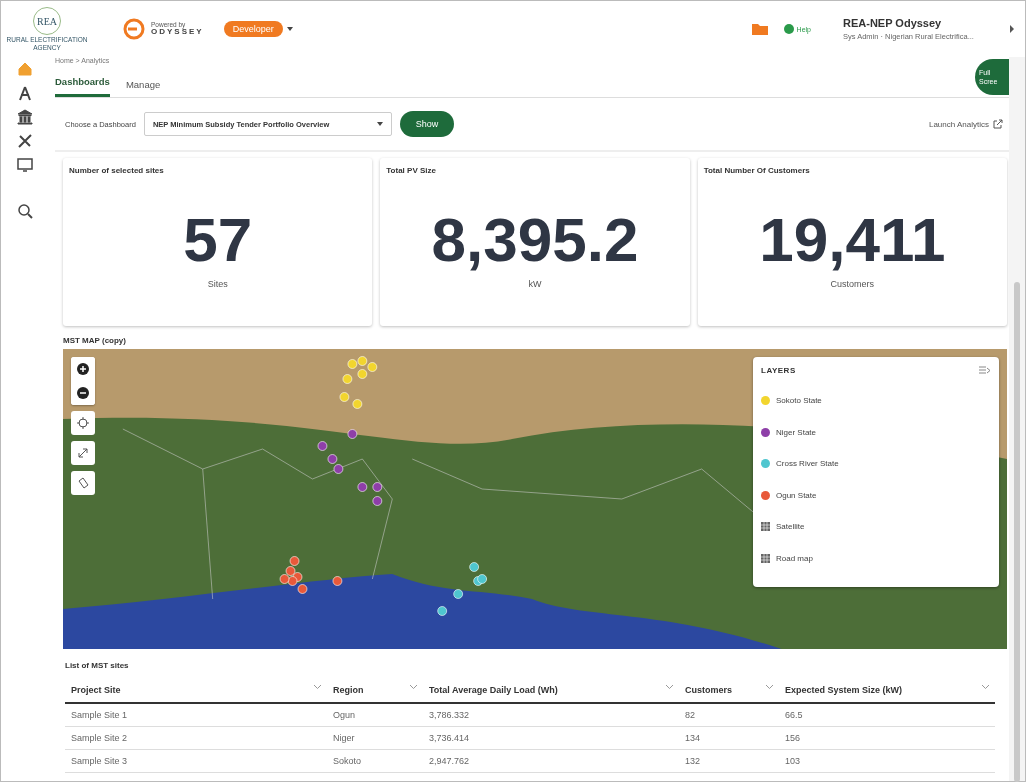 The width and height of the screenshot is (1026, 784). I want to click on table-cell: 3,786.332, so click(551, 715).